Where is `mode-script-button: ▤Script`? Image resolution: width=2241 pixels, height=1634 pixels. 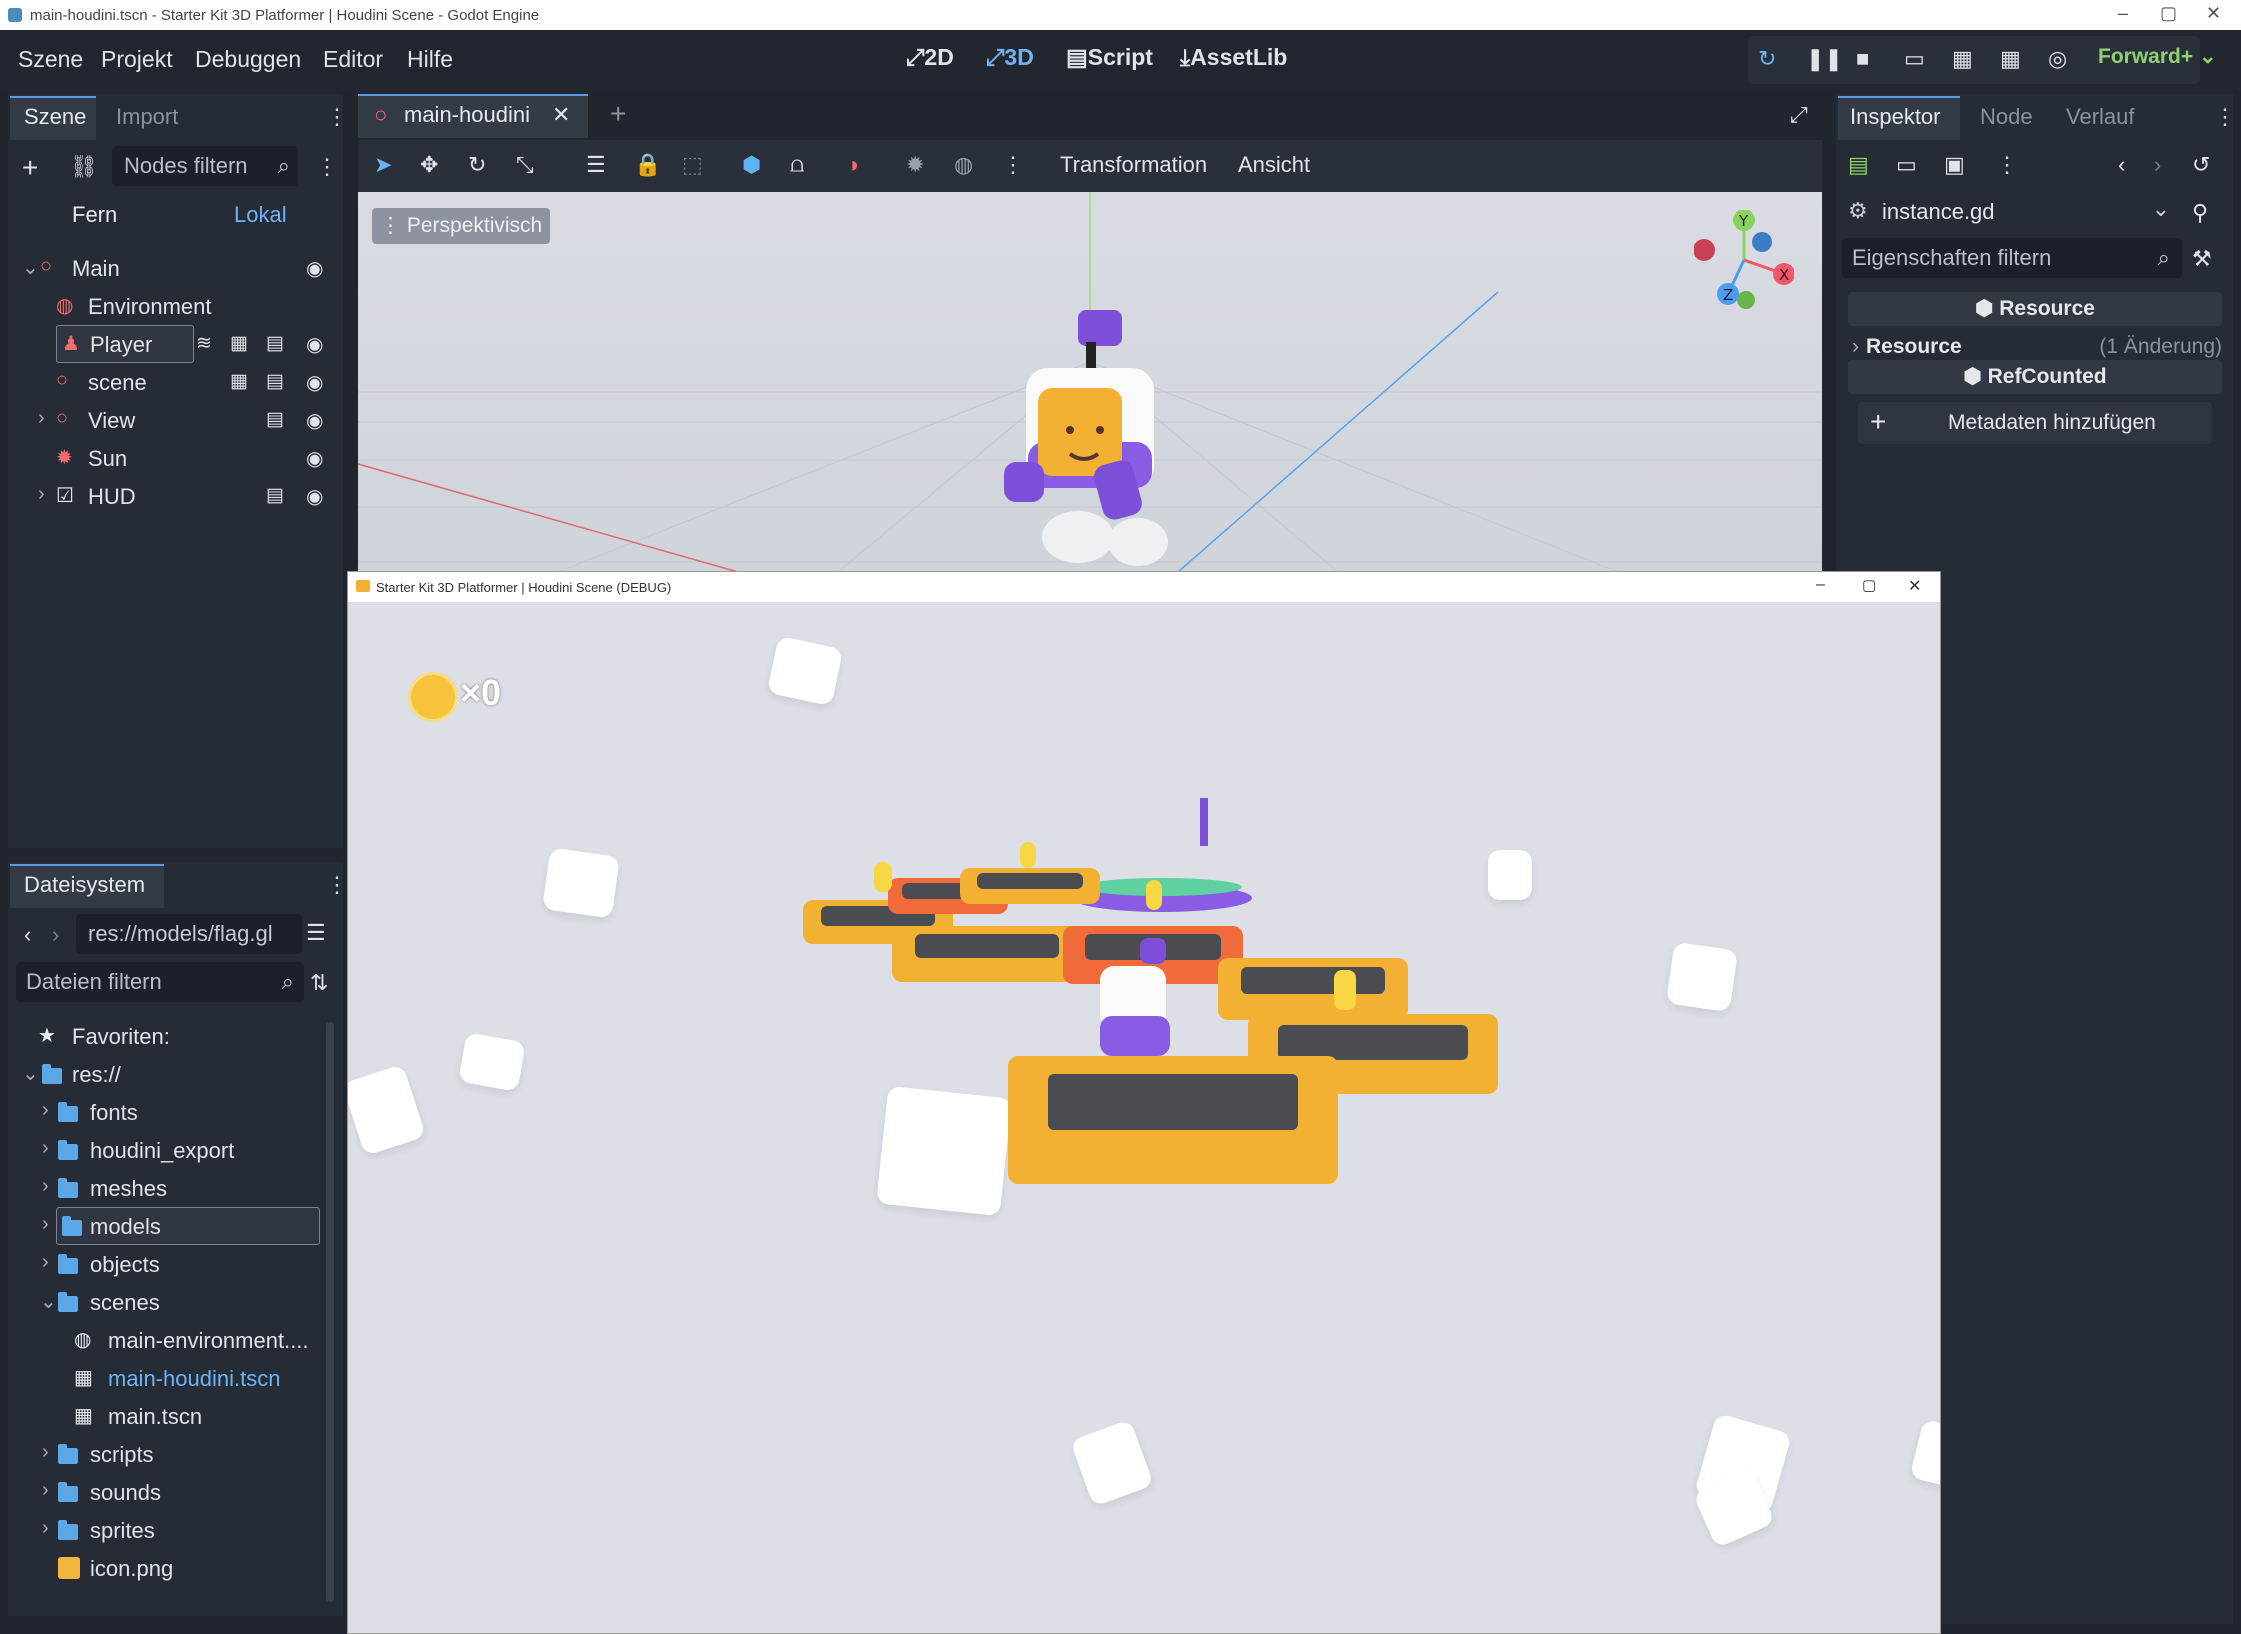 mode-script-button: ▤Script is located at coordinates (1109, 57).